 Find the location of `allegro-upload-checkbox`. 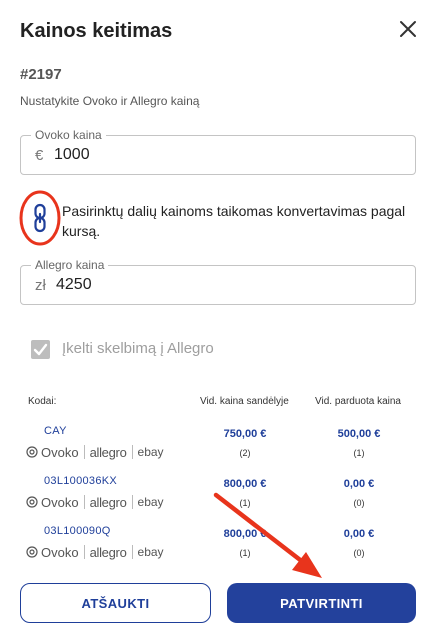

allegro-upload-checkbox is located at coordinates (40, 349).